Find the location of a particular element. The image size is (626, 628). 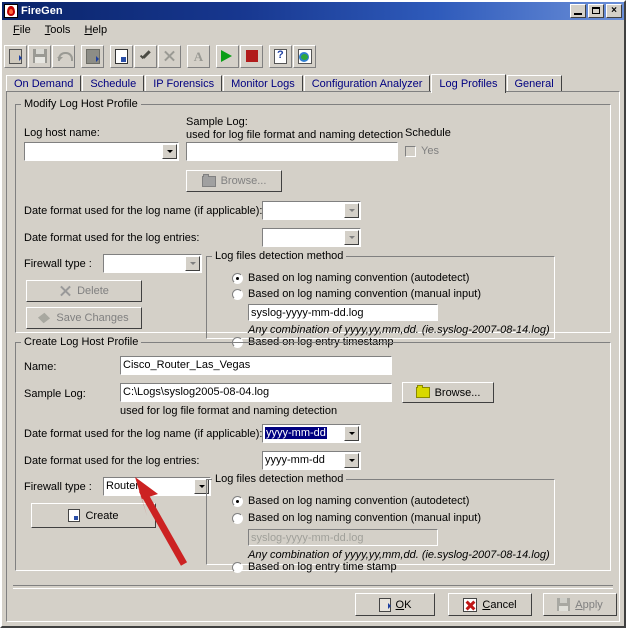

modify-schedule-label: Schedule is located at coordinates (428, 133).